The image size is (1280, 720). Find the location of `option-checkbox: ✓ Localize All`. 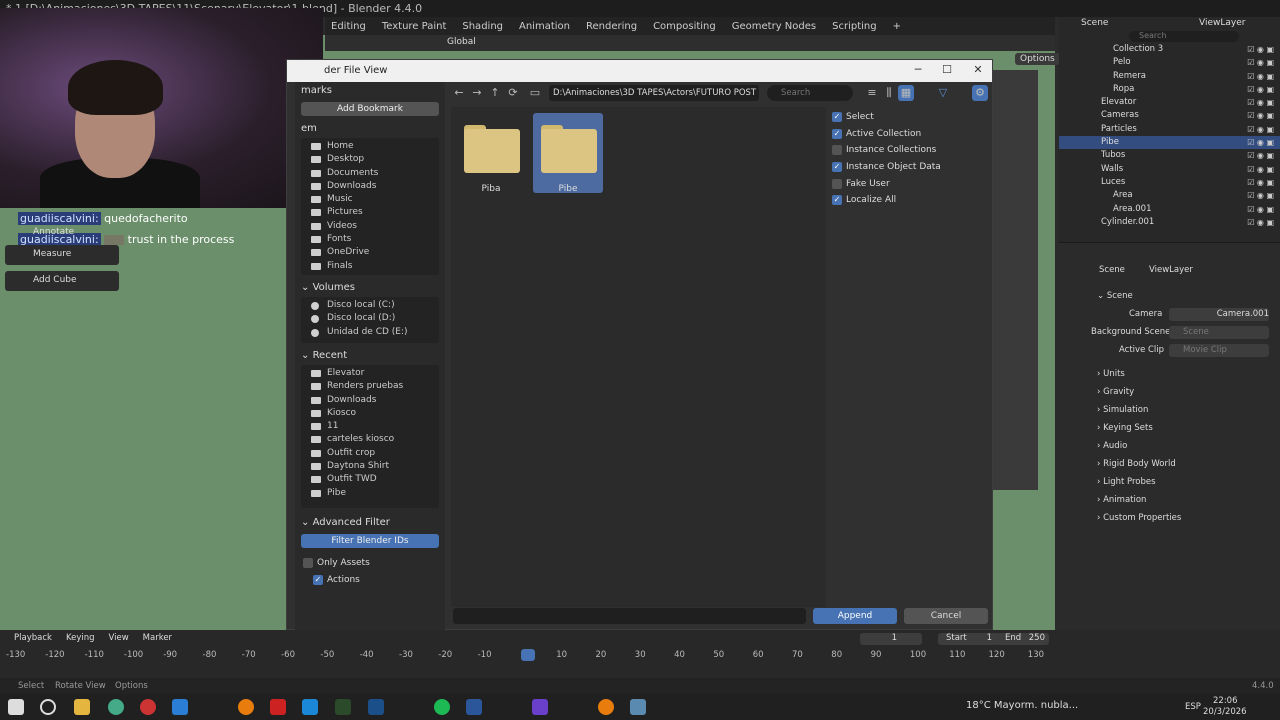

option-checkbox: ✓ Localize All is located at coordinates (909, 201).